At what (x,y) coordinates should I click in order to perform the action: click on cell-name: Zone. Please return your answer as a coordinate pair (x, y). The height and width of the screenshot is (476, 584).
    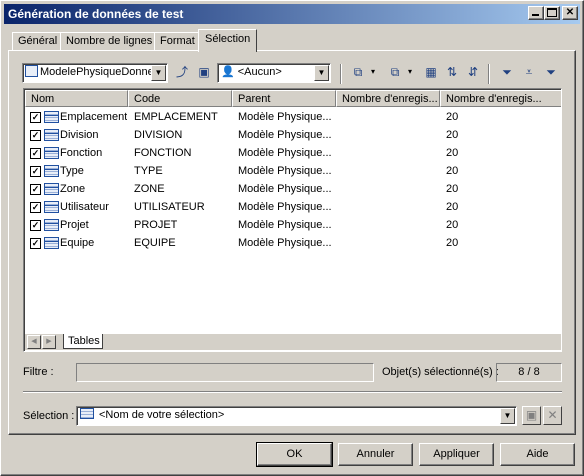
    Looking at the image, I should click on (73, 189).